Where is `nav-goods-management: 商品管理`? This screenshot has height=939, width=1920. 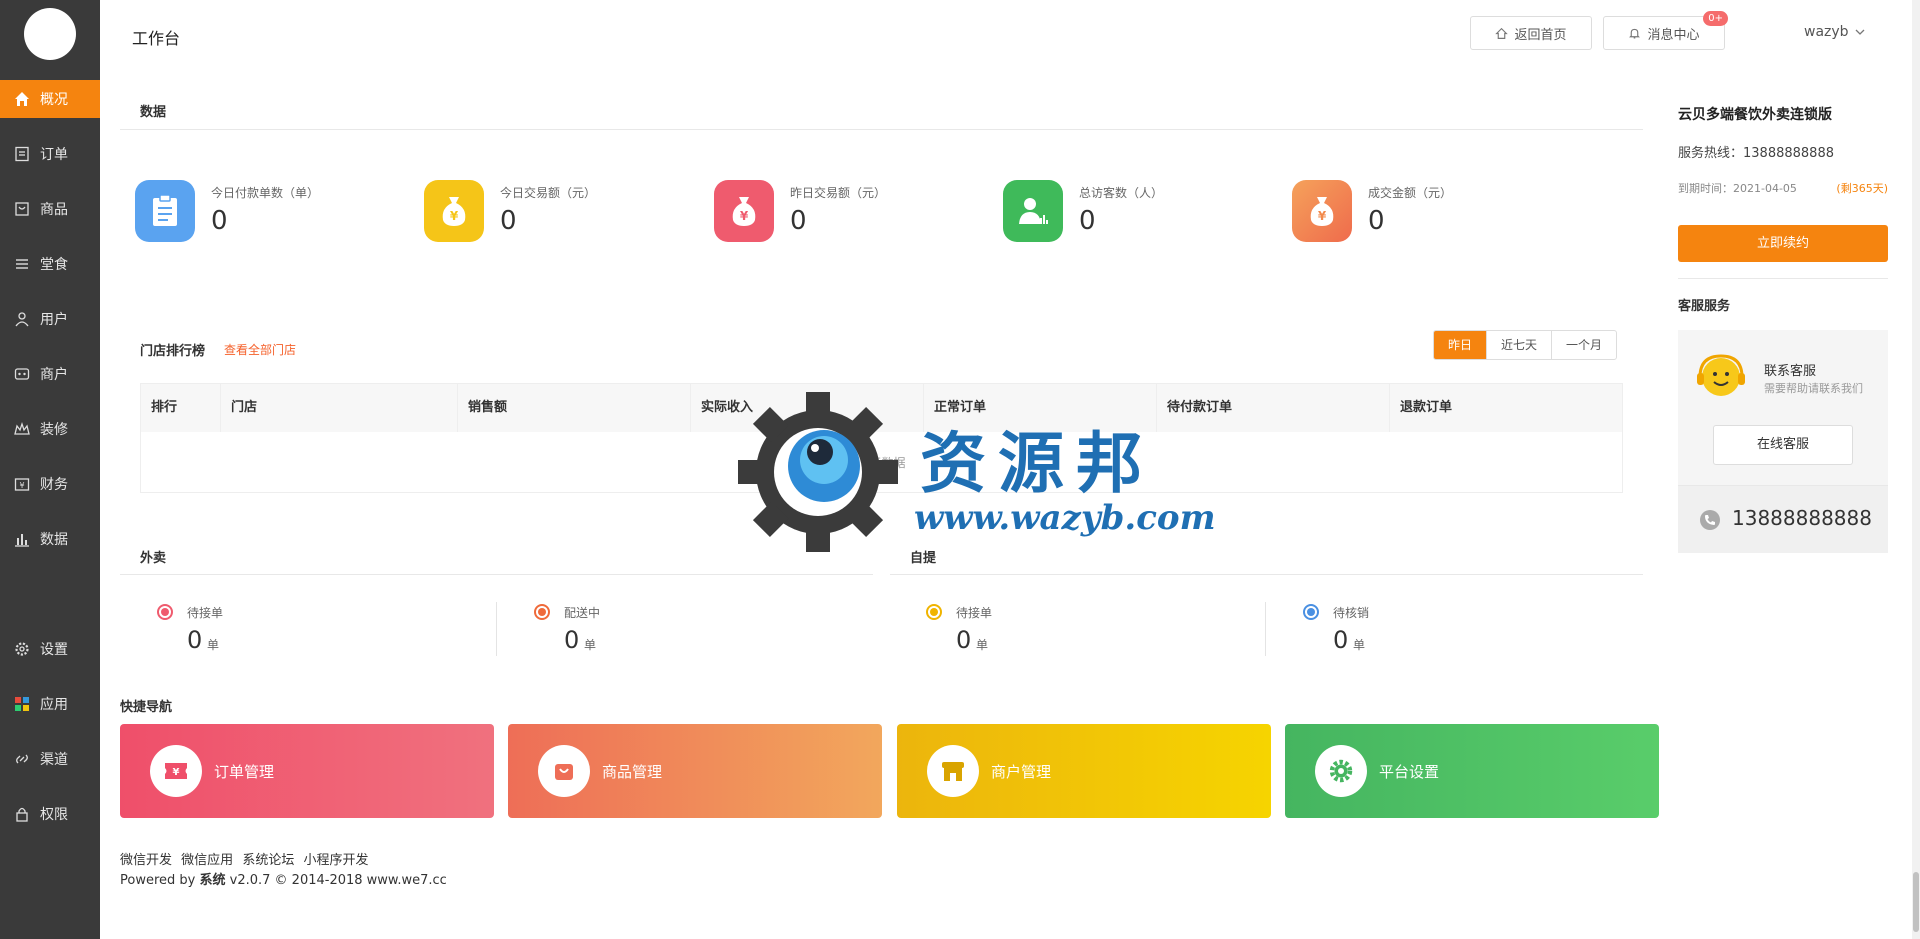
nav-goods-management: 商品管理 is located at coordinates (695, 771).